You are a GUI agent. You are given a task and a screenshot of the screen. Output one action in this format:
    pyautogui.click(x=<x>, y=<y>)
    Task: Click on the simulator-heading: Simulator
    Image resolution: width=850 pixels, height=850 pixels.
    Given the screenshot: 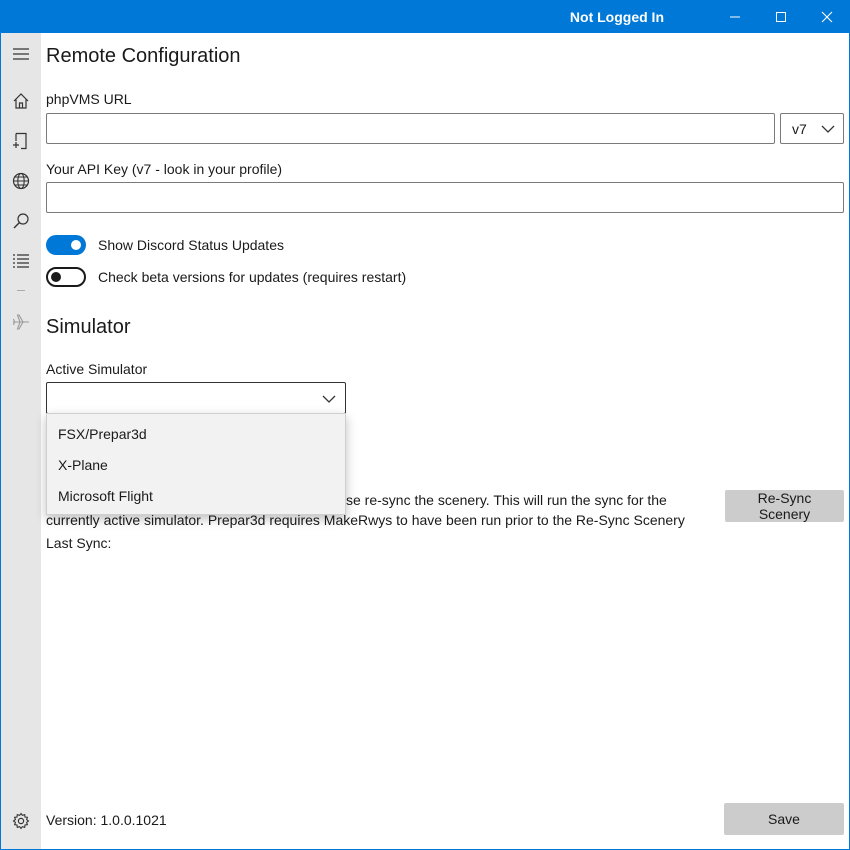 What is the action you would take?
    pyautogui.click(x=88, y=327)
    